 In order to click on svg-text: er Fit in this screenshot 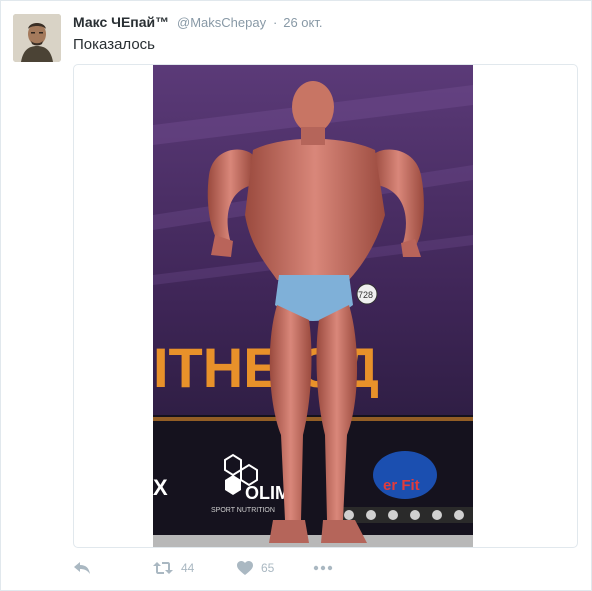, I will do `click(401, 485)`.